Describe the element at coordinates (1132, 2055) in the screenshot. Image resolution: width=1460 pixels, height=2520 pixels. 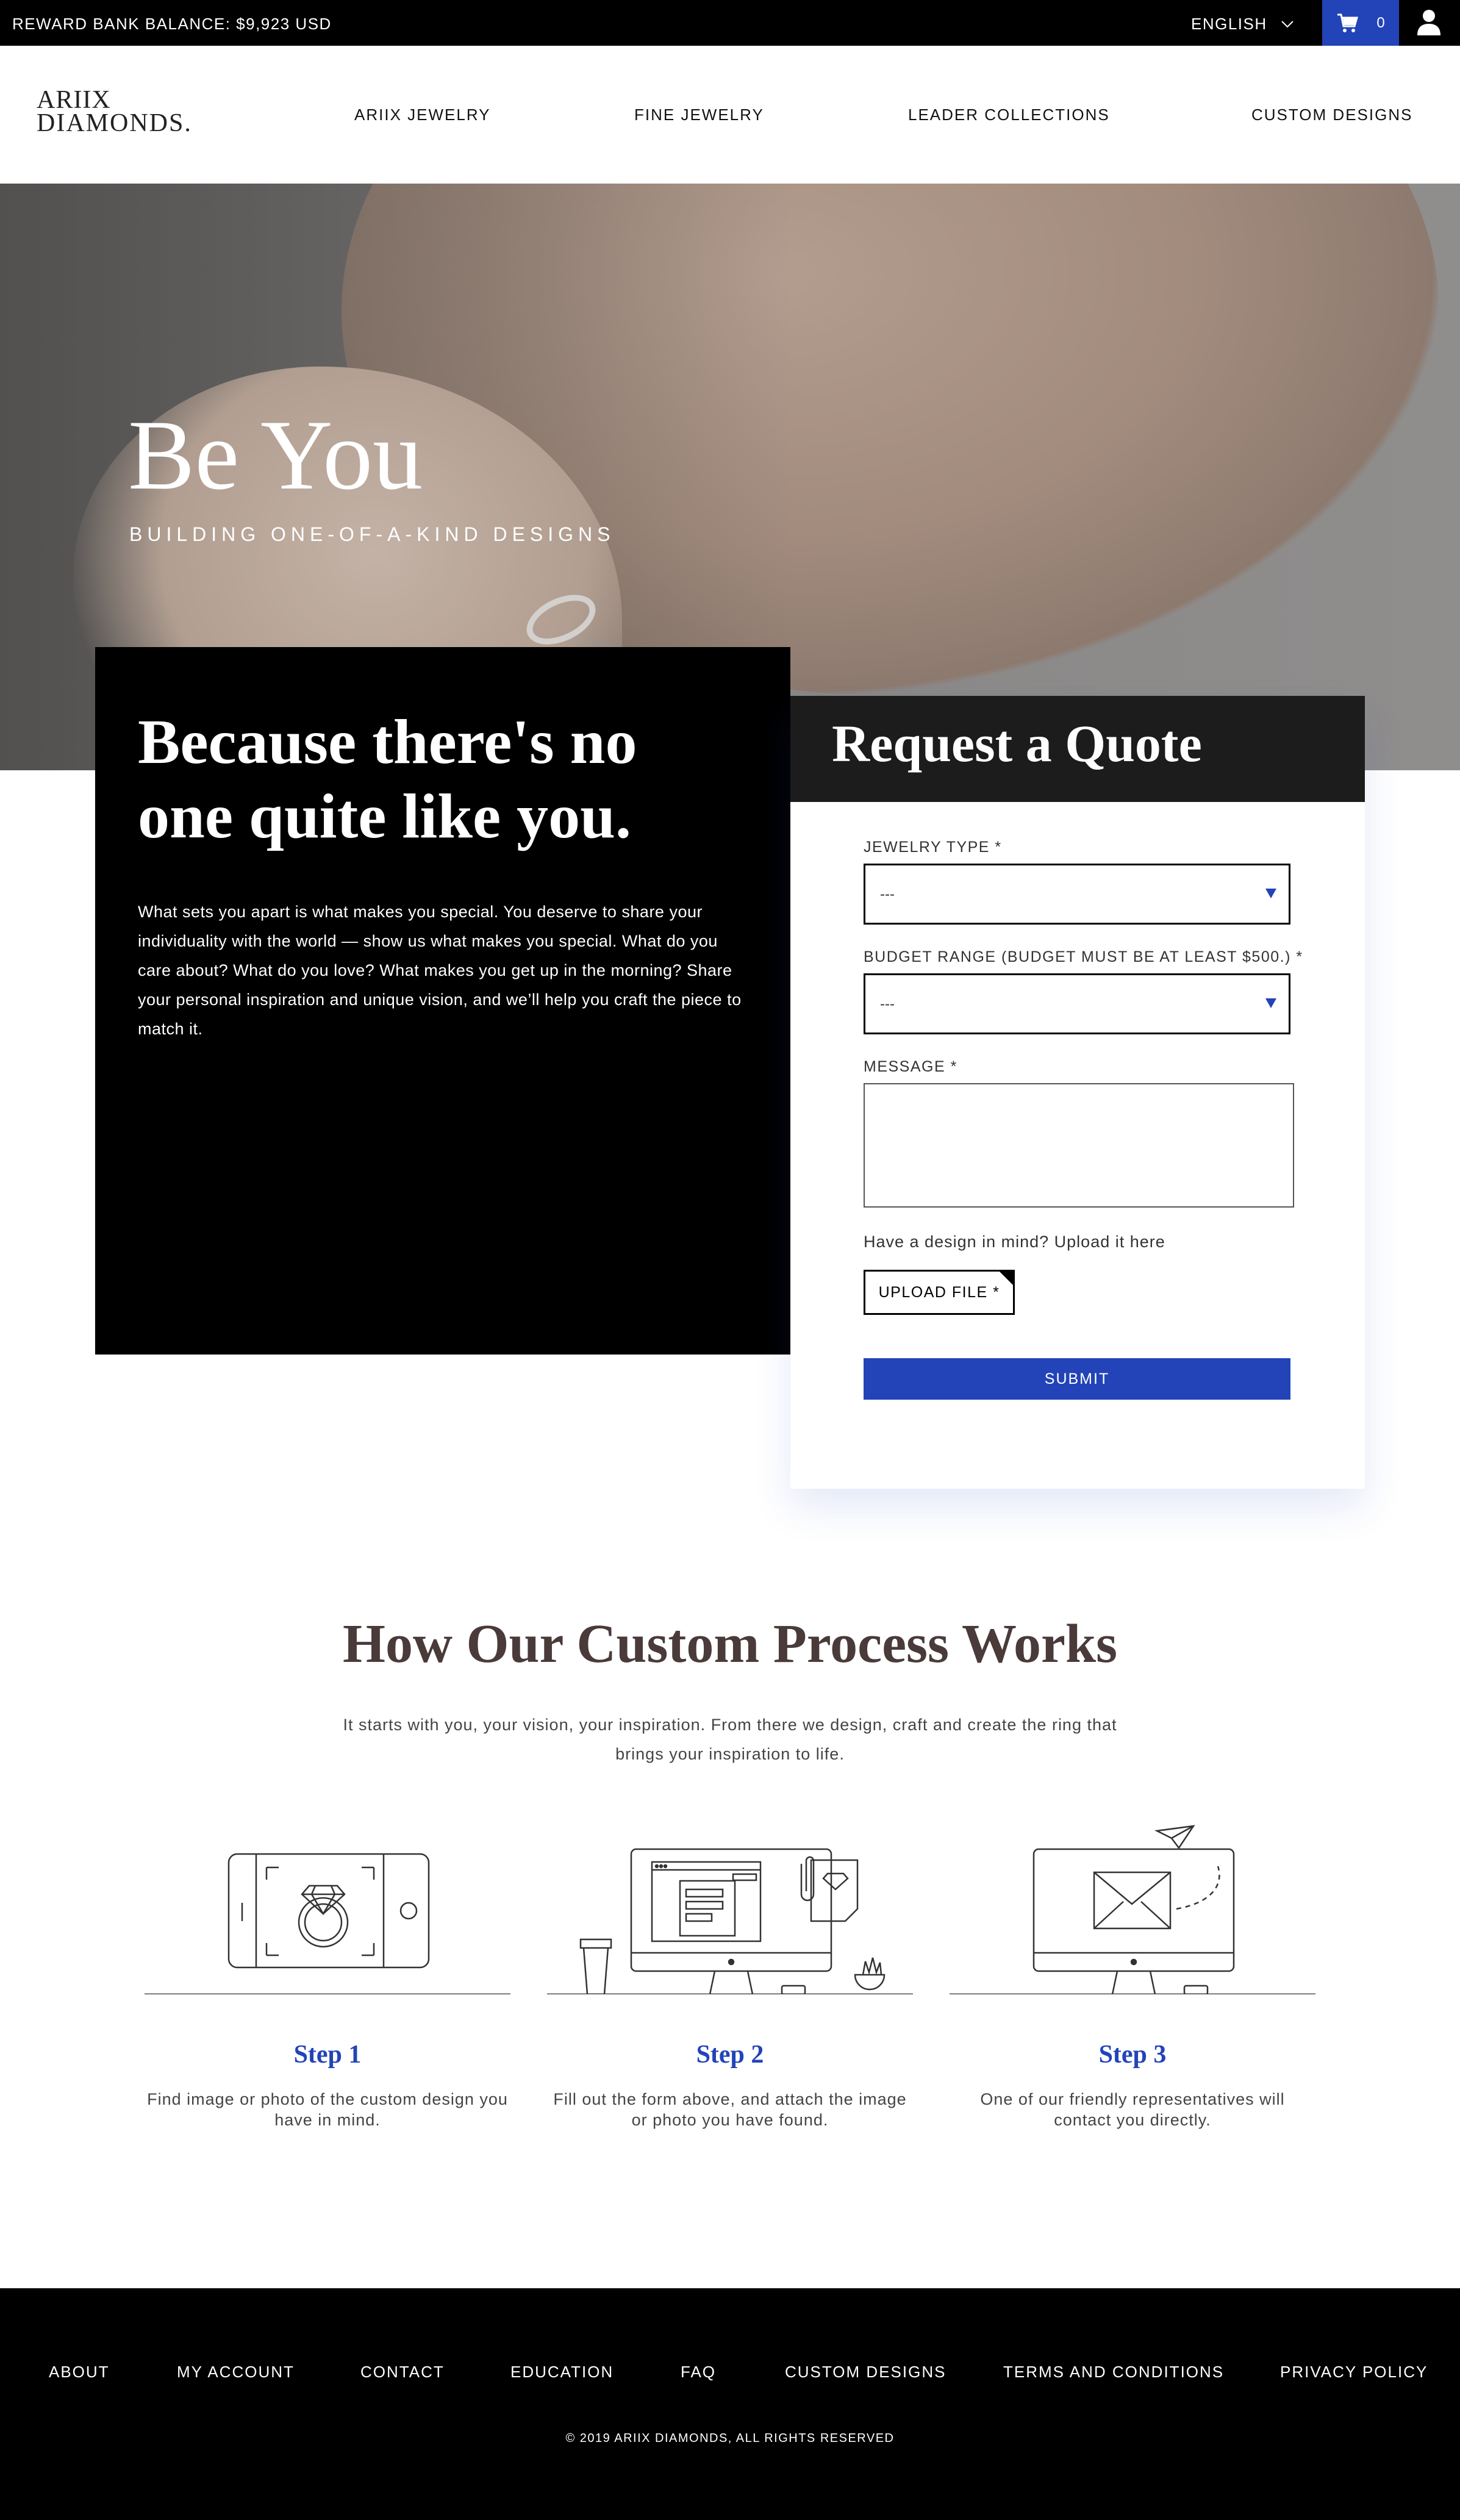
I see `step-3-title: Step 3` at that location.